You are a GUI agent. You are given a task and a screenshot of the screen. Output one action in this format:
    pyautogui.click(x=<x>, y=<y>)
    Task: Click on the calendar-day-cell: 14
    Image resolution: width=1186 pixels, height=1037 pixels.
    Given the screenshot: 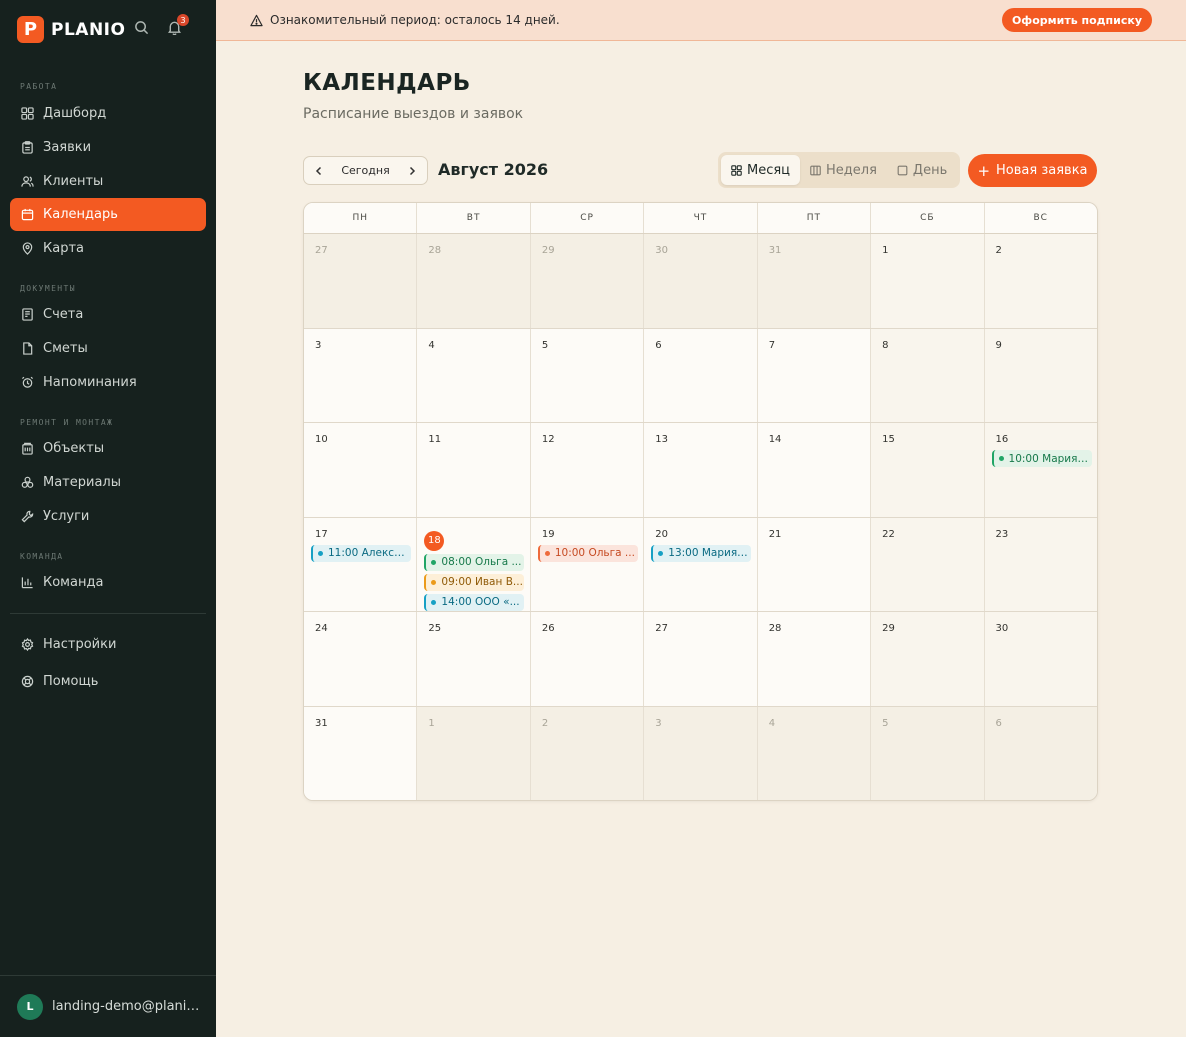 What is the action you would take?
    pyautogui.click(x=814, y=470)
    